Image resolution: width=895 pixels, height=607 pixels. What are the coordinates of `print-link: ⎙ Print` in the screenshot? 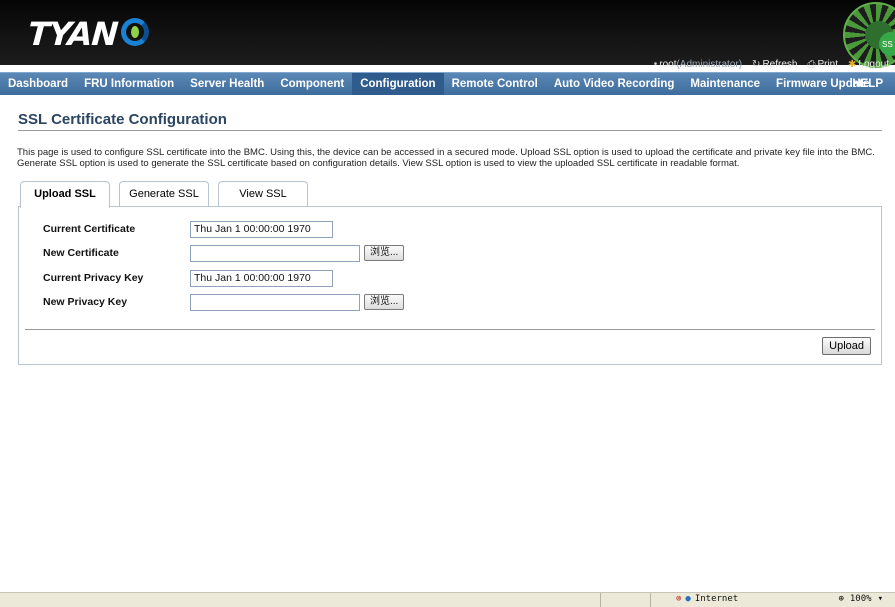 It's located at (822, 64).